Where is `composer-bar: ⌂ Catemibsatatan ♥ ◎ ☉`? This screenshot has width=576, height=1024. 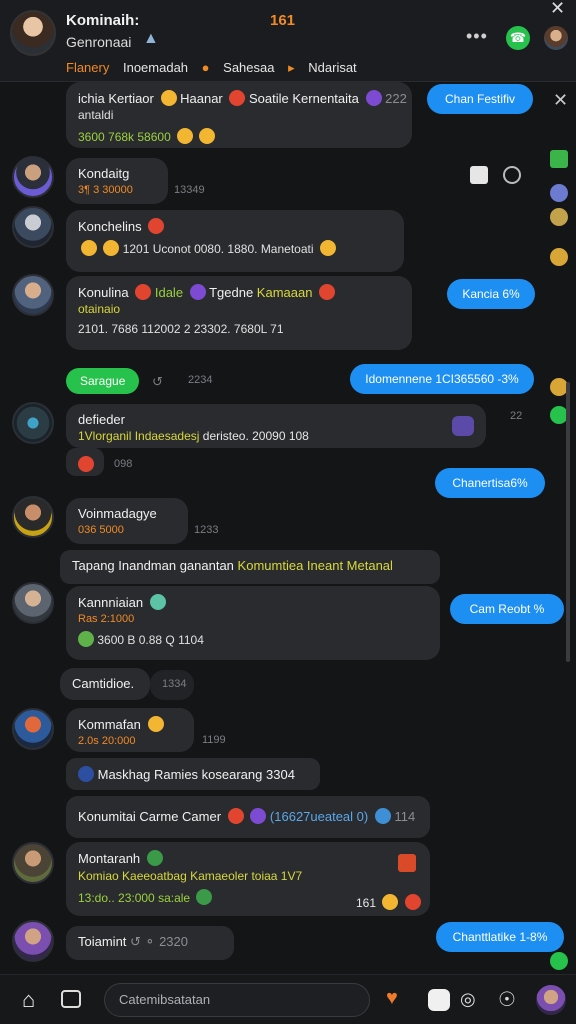
composer-bar: ⌂ Catemibsatatan ♥ ◎ ☉ is located at coordinates (288, 999).